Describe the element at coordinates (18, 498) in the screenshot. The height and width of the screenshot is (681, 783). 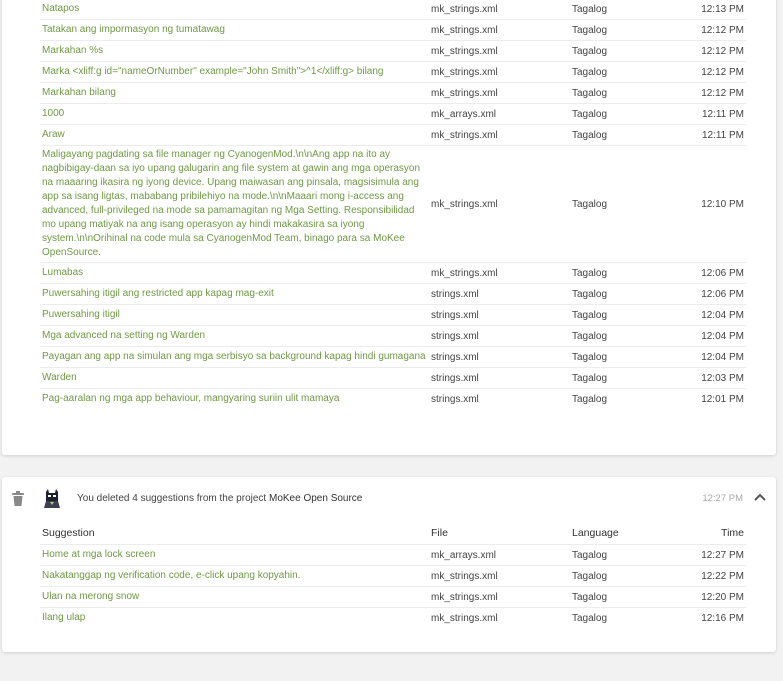
I see `trash-icon` at that location.